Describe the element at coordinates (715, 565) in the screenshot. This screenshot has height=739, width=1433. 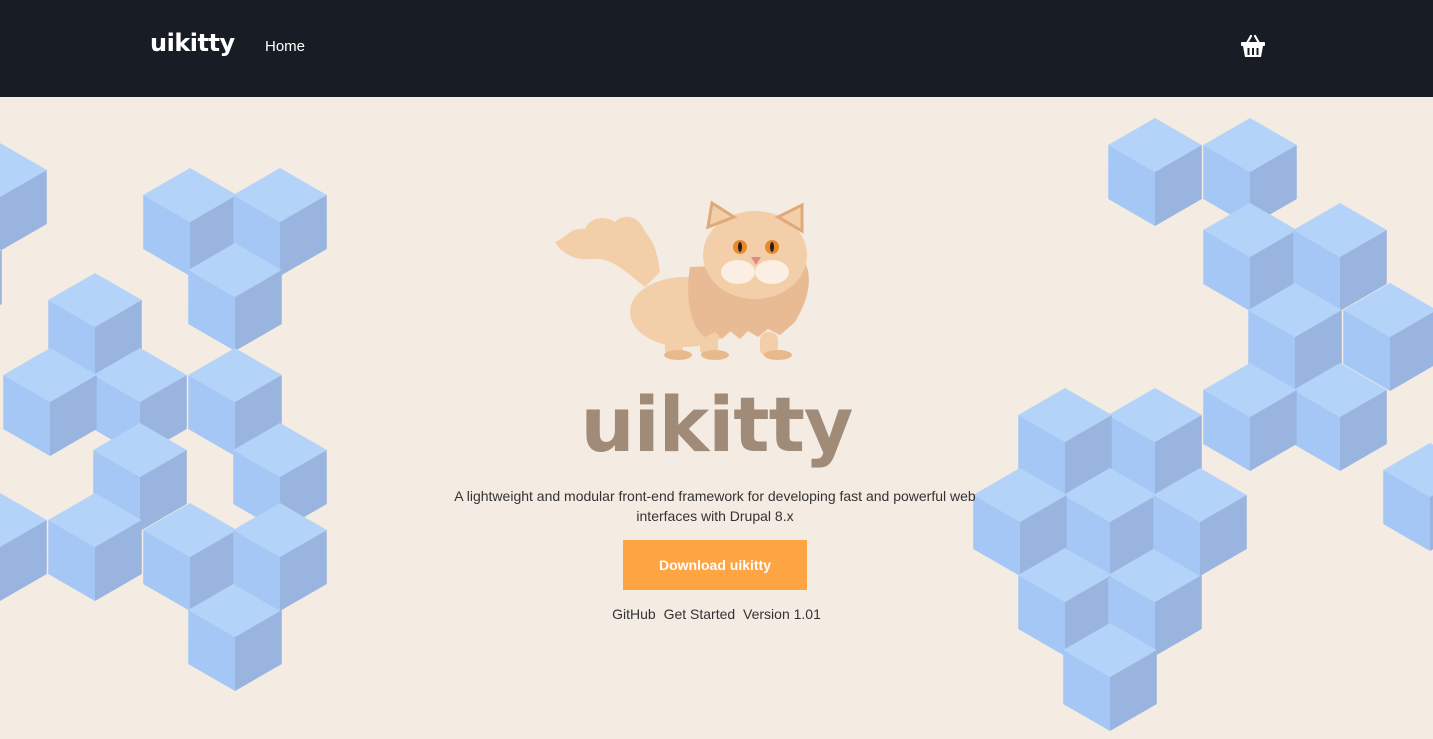
I see `download-button: Download uikitty` at that location.